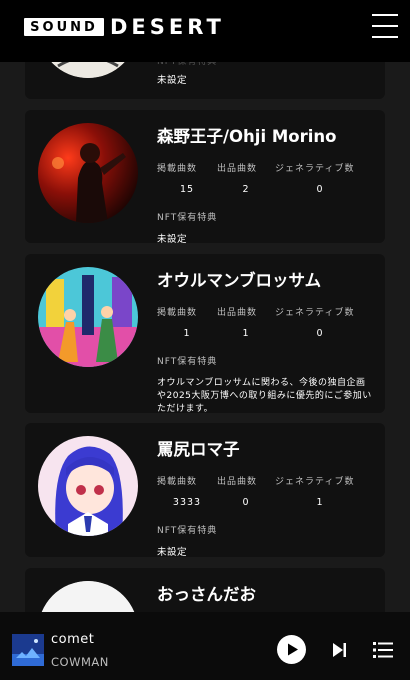 This screenshot has height=680, width=410. I want to click on stat-sale-tracks: 出品曲数 2, so click(237, 179).